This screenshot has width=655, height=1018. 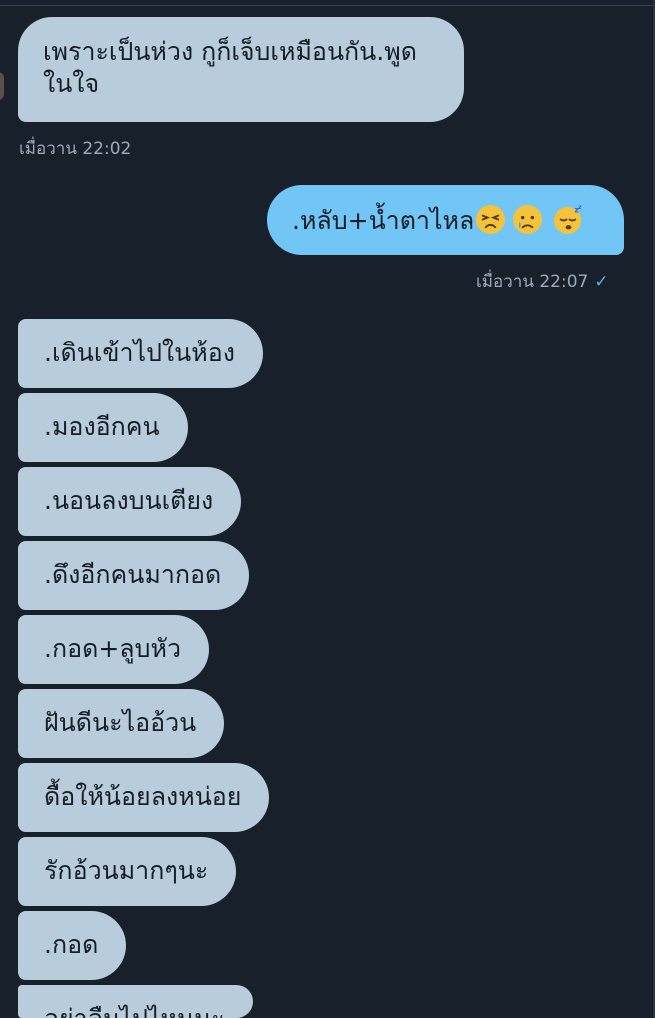 I want to click on message-text: อย่าลืมไปไหนนะ, so click(x=134, y=1011).